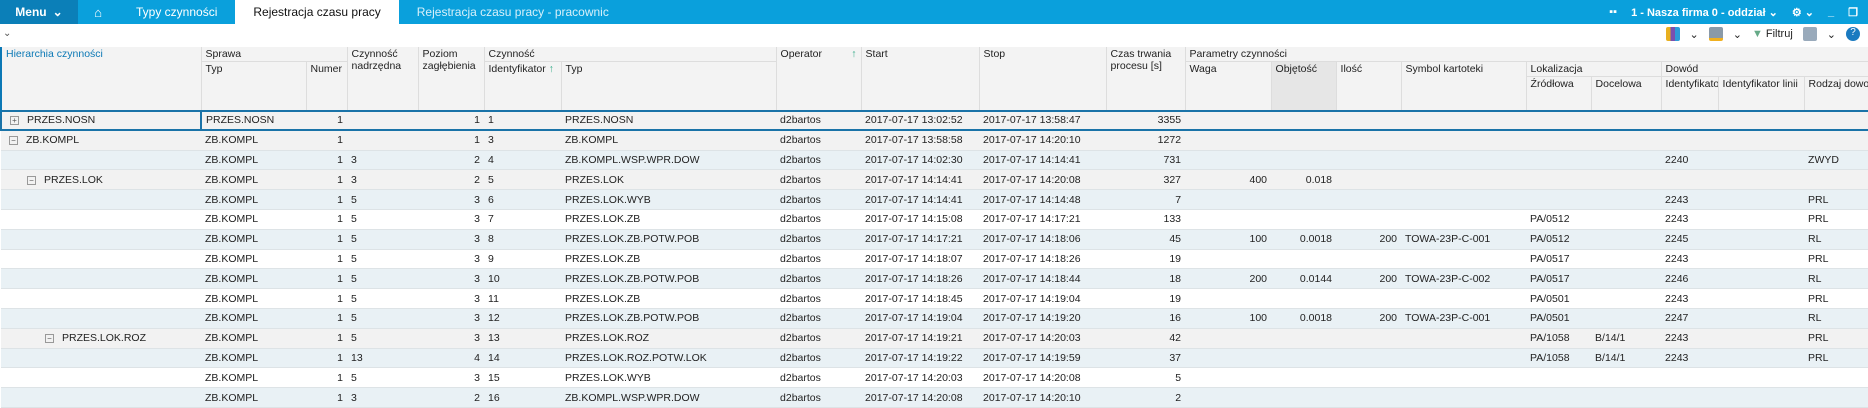  What do you see at coordinates (98, 12) in the screenshot?
I see `home-icon: ⌂` at bounding box center [98, 12].